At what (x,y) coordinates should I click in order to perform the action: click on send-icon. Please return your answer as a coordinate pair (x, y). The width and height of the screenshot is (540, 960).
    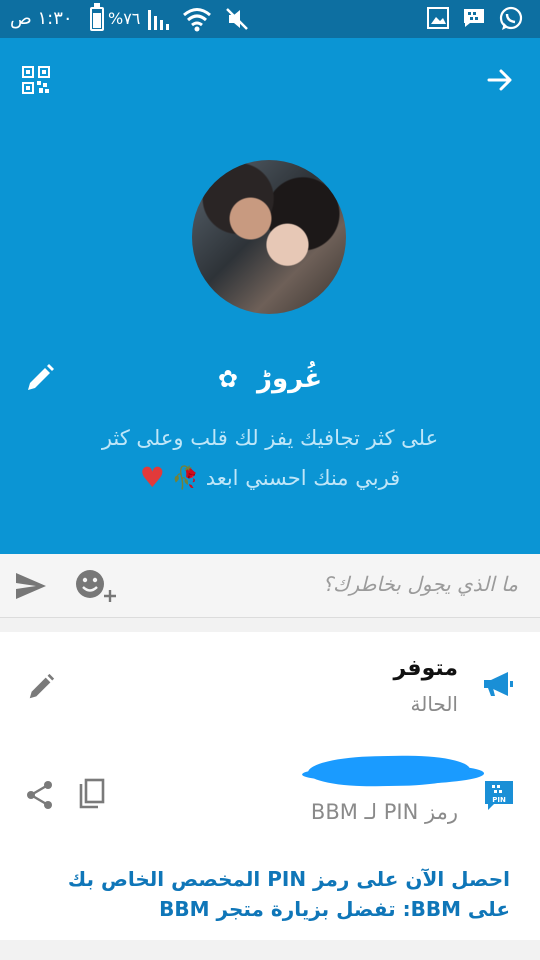
    Looking at the image, I should click on (31, 586).